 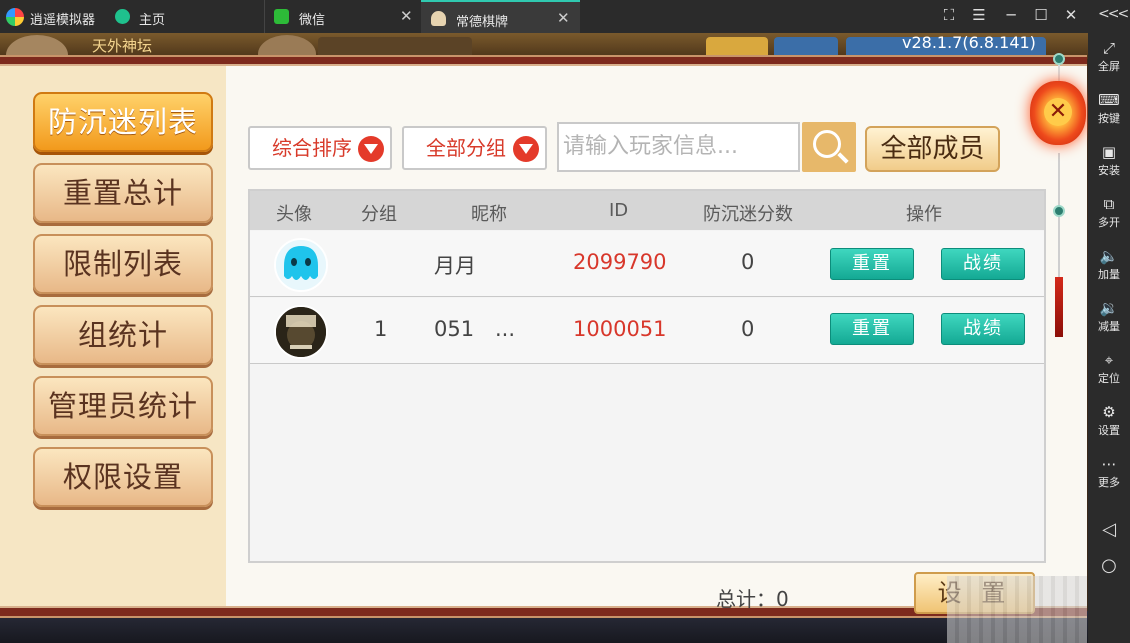 What do you see at coordinates (924, 214) in the screenshot?
I see `column-actions: 操作` at bounding box center [924, 214].